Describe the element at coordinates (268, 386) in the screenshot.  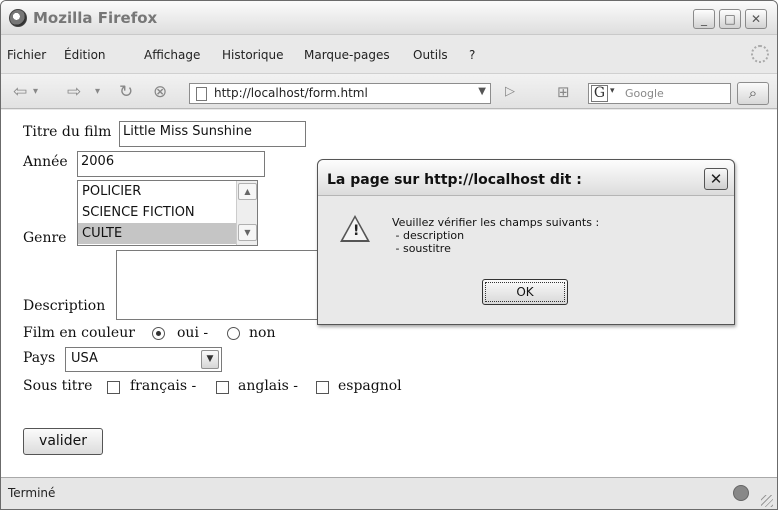
I see `soustitre-anglais-label: anglais -` at that location.